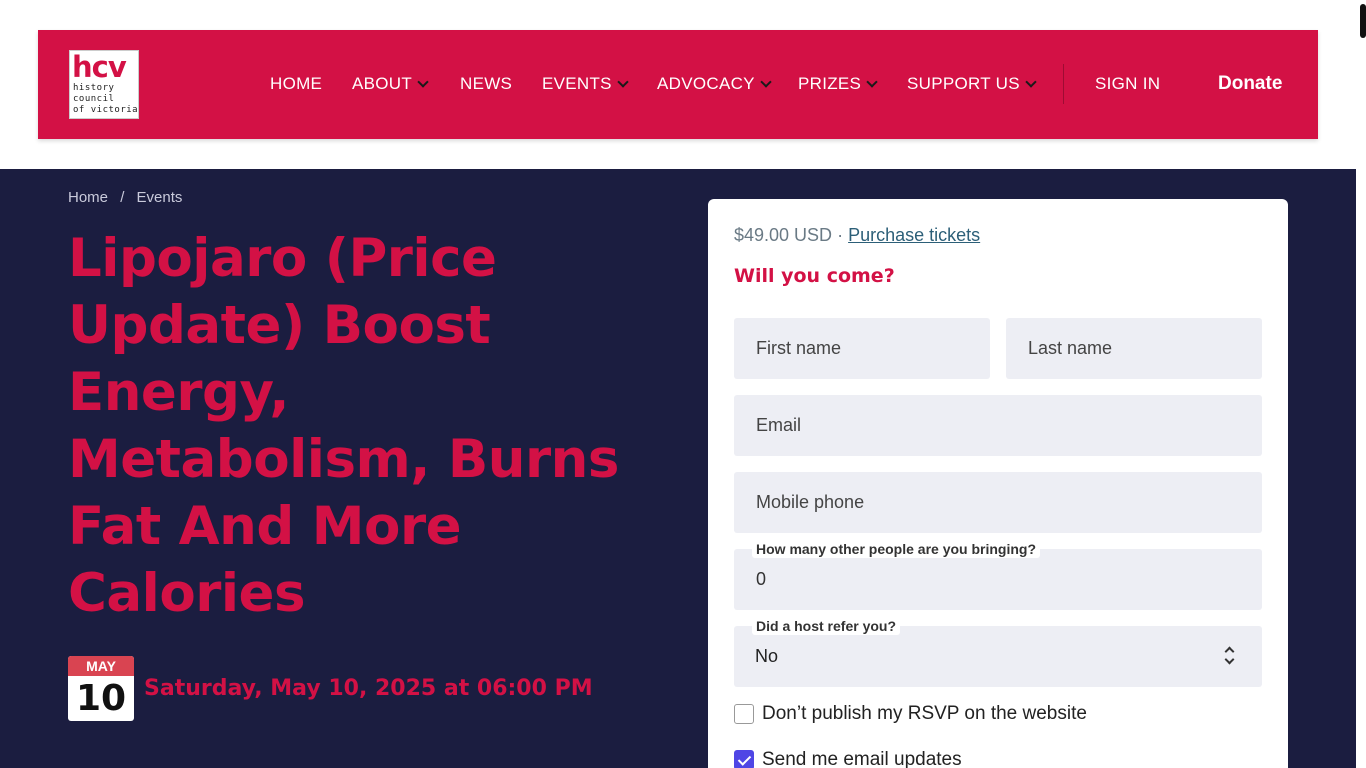 The height and width of the screenshot is (768, 1366). I want to click on nav-about-label: ABOUT, so click(382, 83).